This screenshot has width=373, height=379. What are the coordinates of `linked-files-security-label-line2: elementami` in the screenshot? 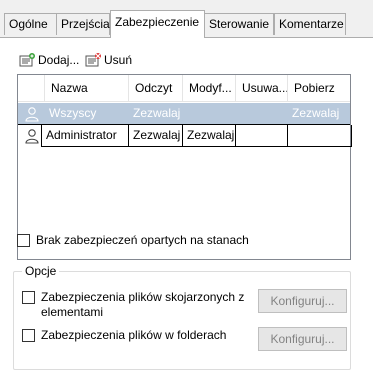 It's located at (72, 312).